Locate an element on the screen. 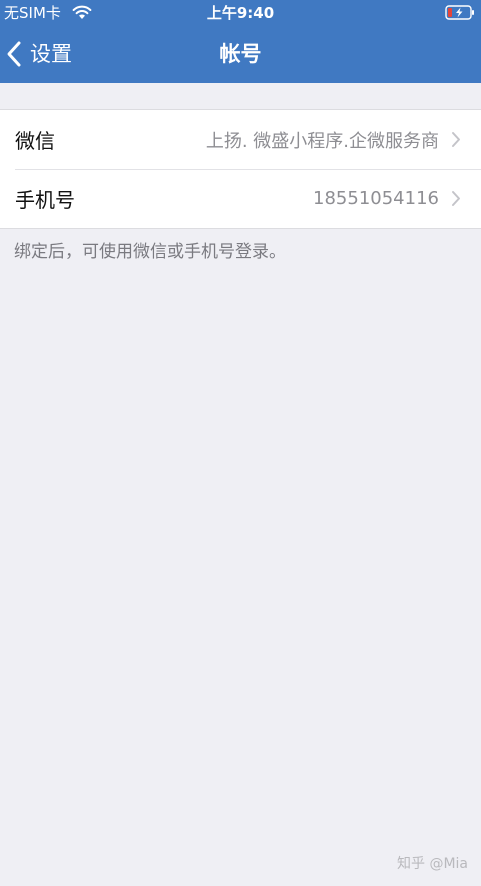 Image resolution: width=481 pixels, height=886 pixels. status-time: 上午9:40 is located at coordinates (240, 13).